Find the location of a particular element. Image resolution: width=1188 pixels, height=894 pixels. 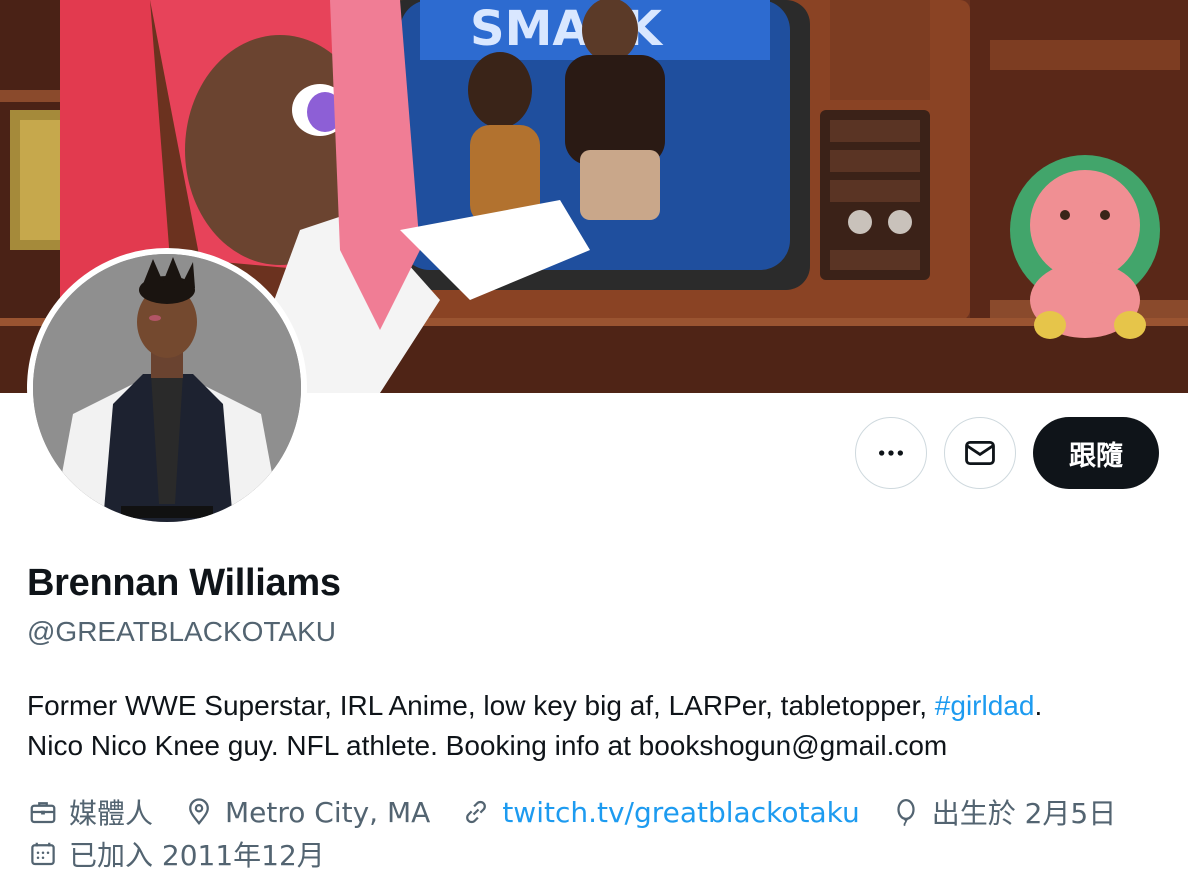

profession-text: 媒體人 is located at coordinates (111, 813).